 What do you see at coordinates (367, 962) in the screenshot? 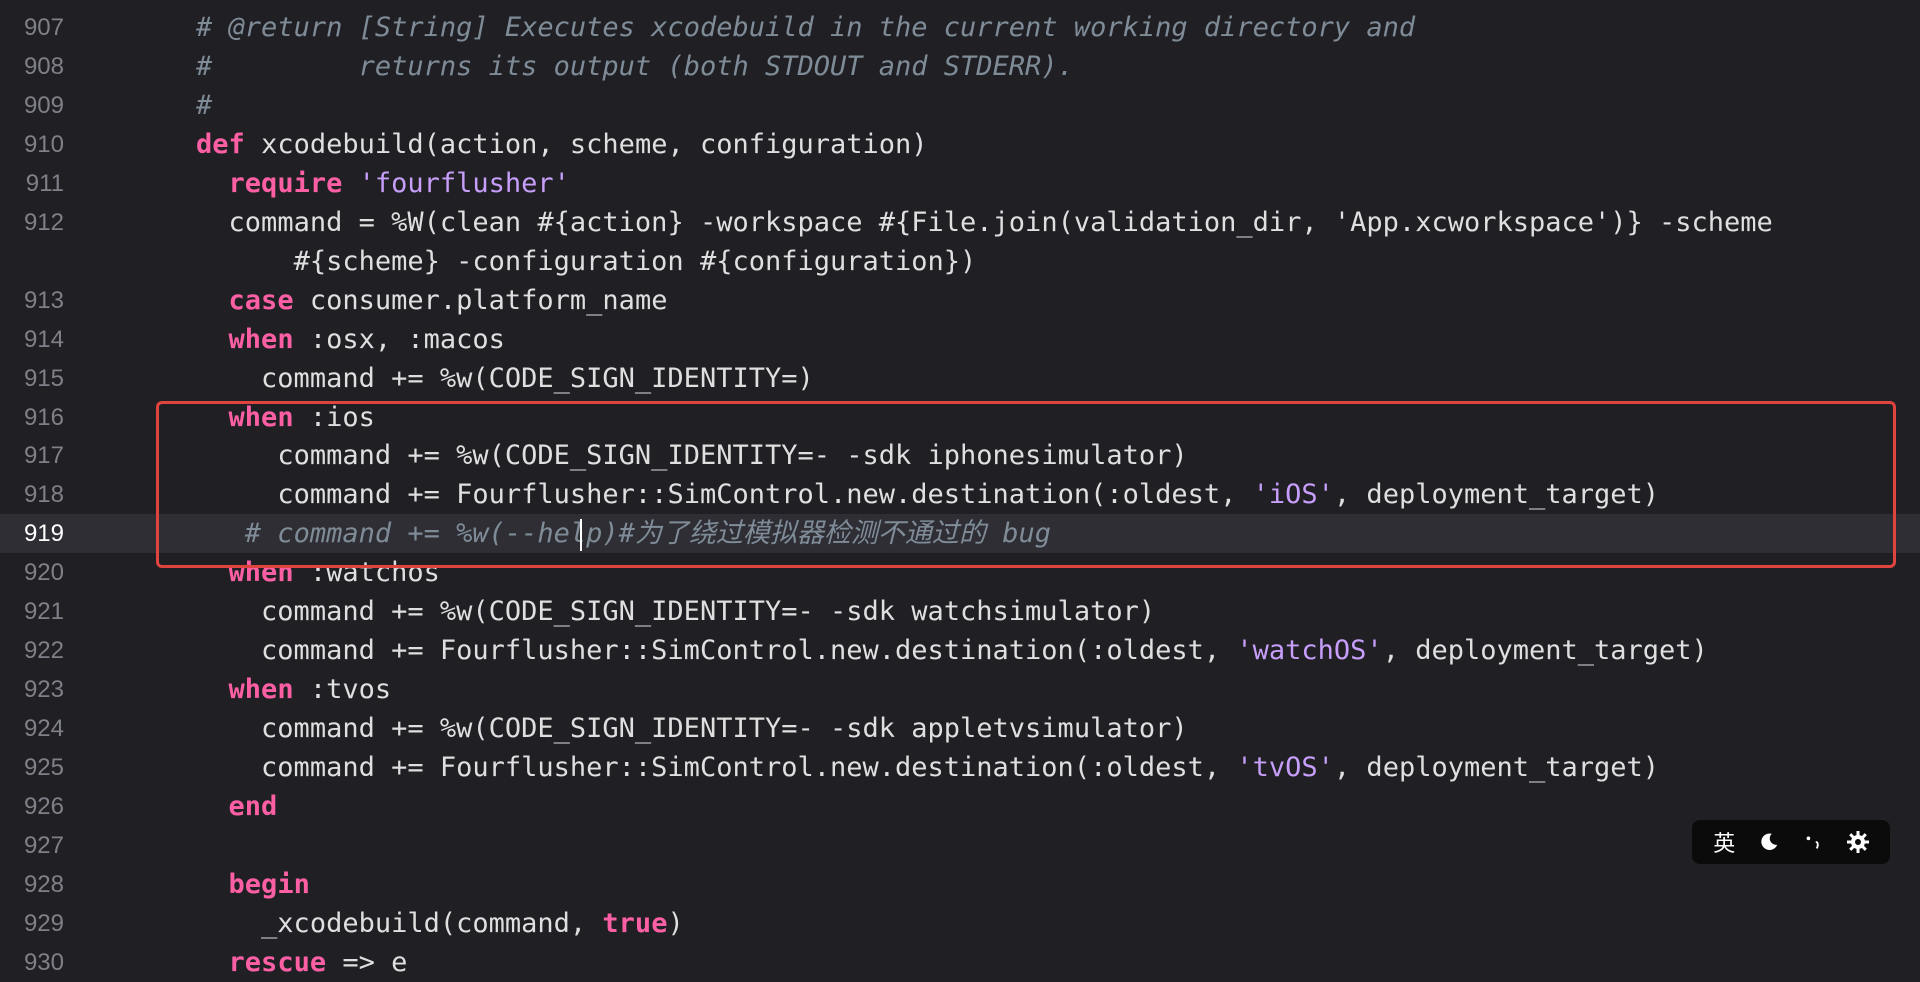
I see `code-token: => e` at bounding box center [367, 962].